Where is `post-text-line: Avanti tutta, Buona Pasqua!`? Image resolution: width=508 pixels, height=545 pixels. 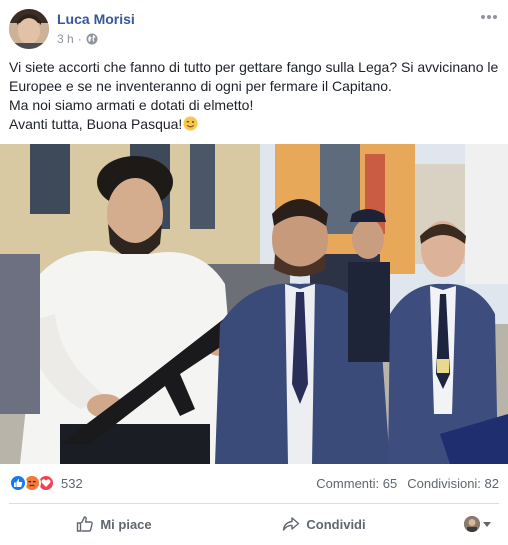
post-text-line: Avanti tutta, Buona Pasqua! is located at coordinates (96, 124).